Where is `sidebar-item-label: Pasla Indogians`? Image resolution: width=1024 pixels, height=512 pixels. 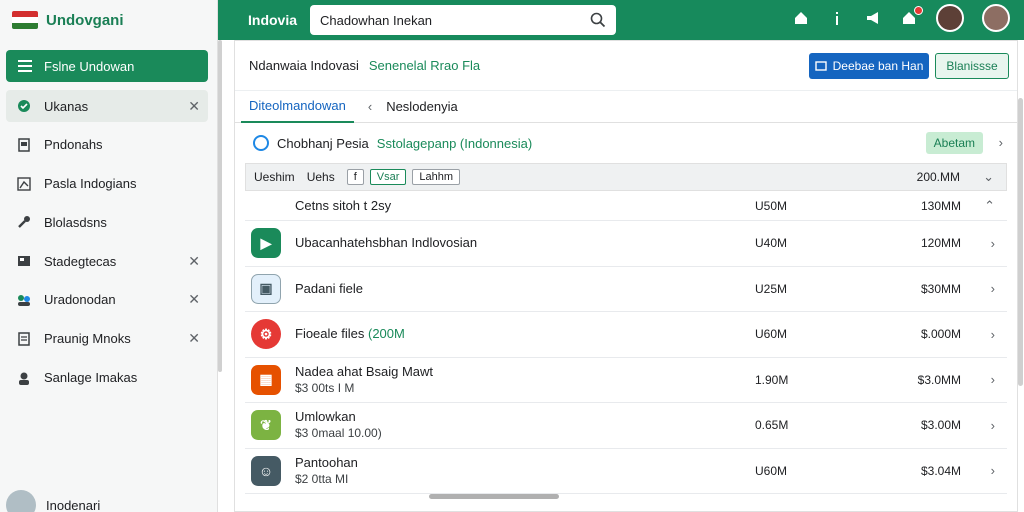 sidebar-item-label: Pasla Indogians is located at coordinates (90, 184).